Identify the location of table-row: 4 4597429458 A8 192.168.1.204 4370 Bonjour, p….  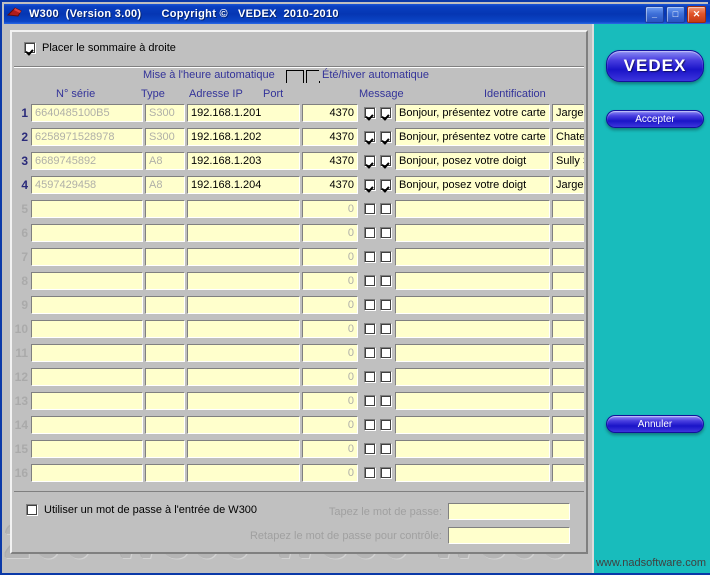
(299, 185).